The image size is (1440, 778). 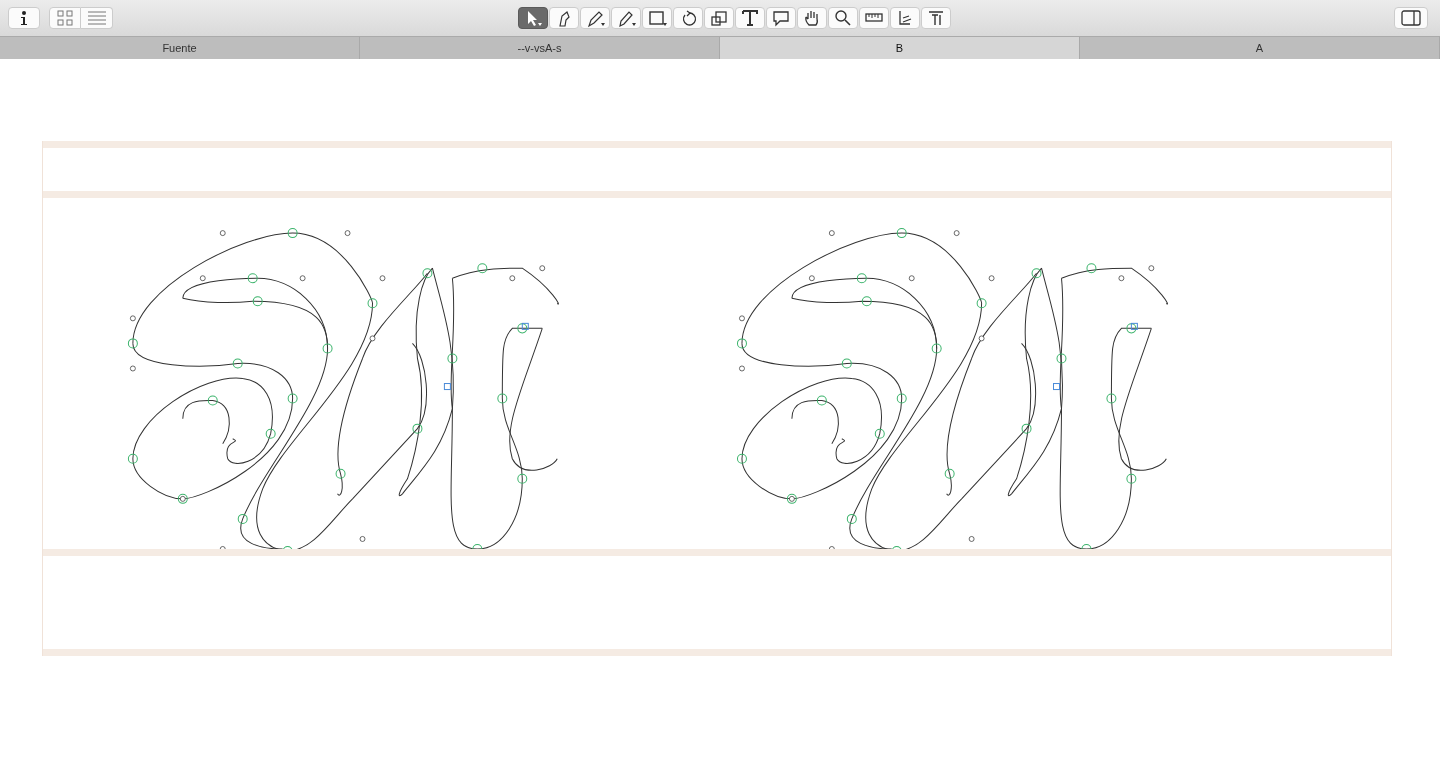 What do you see at coordinates (96, 18) in the screenshot?
I see `list-icon` at bounding box center [96, 18].